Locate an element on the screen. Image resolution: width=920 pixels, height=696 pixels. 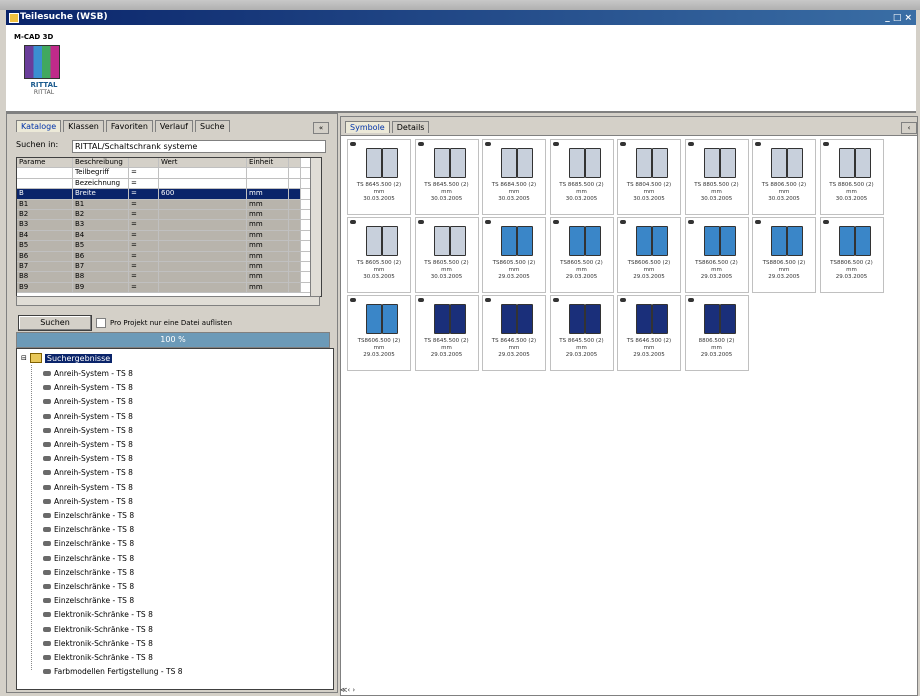
part-thumbnail: TS8605.500 (2) mm 29.03.2005 is located at coordinates (514, 255).